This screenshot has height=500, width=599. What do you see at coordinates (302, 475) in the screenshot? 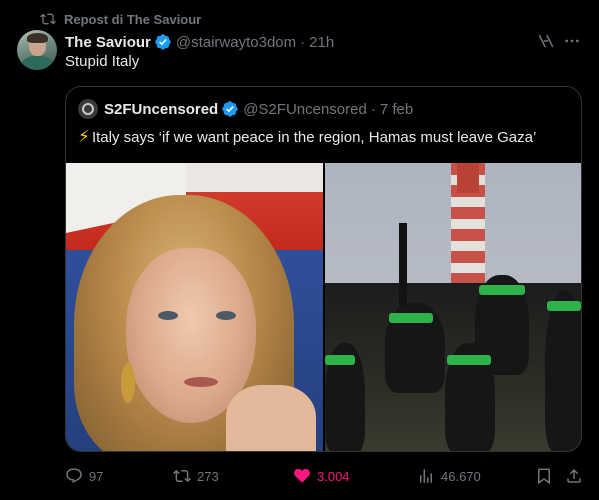
I see `like-icon` at bounding box center [302, 475].